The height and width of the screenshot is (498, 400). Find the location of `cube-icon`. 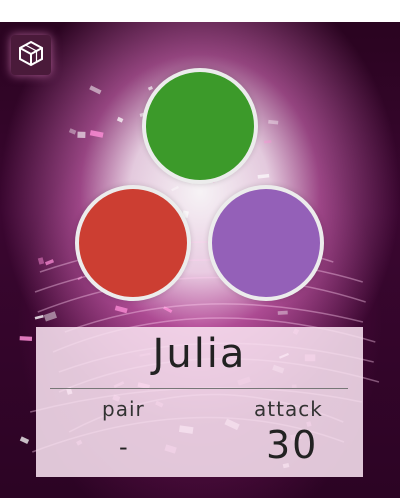

cube-icon is located at coordinates (31, 55).